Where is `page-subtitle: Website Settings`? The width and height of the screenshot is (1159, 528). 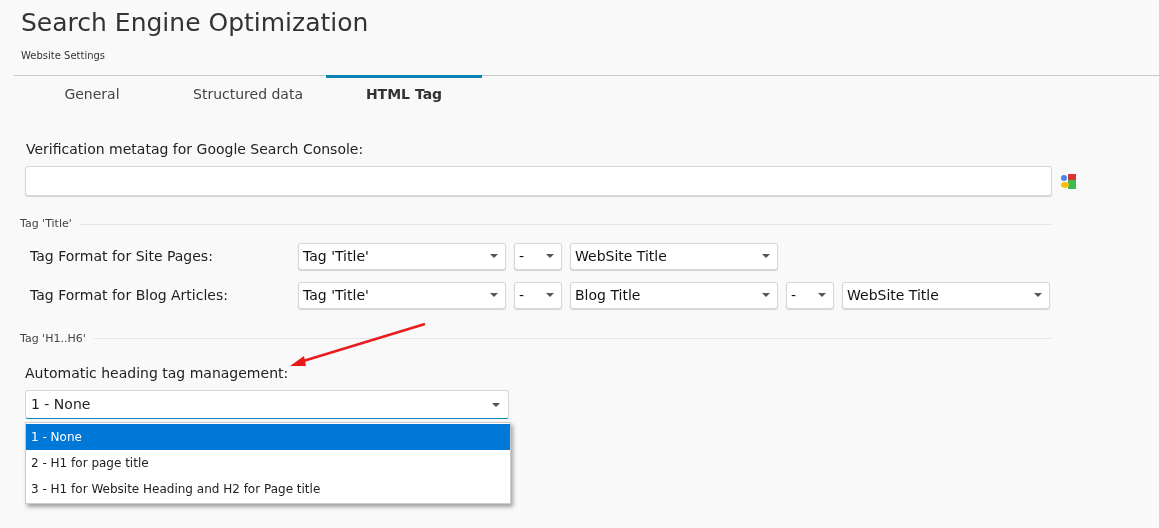
page-subtitle: Website Settings is located at coordinates (64, 56).